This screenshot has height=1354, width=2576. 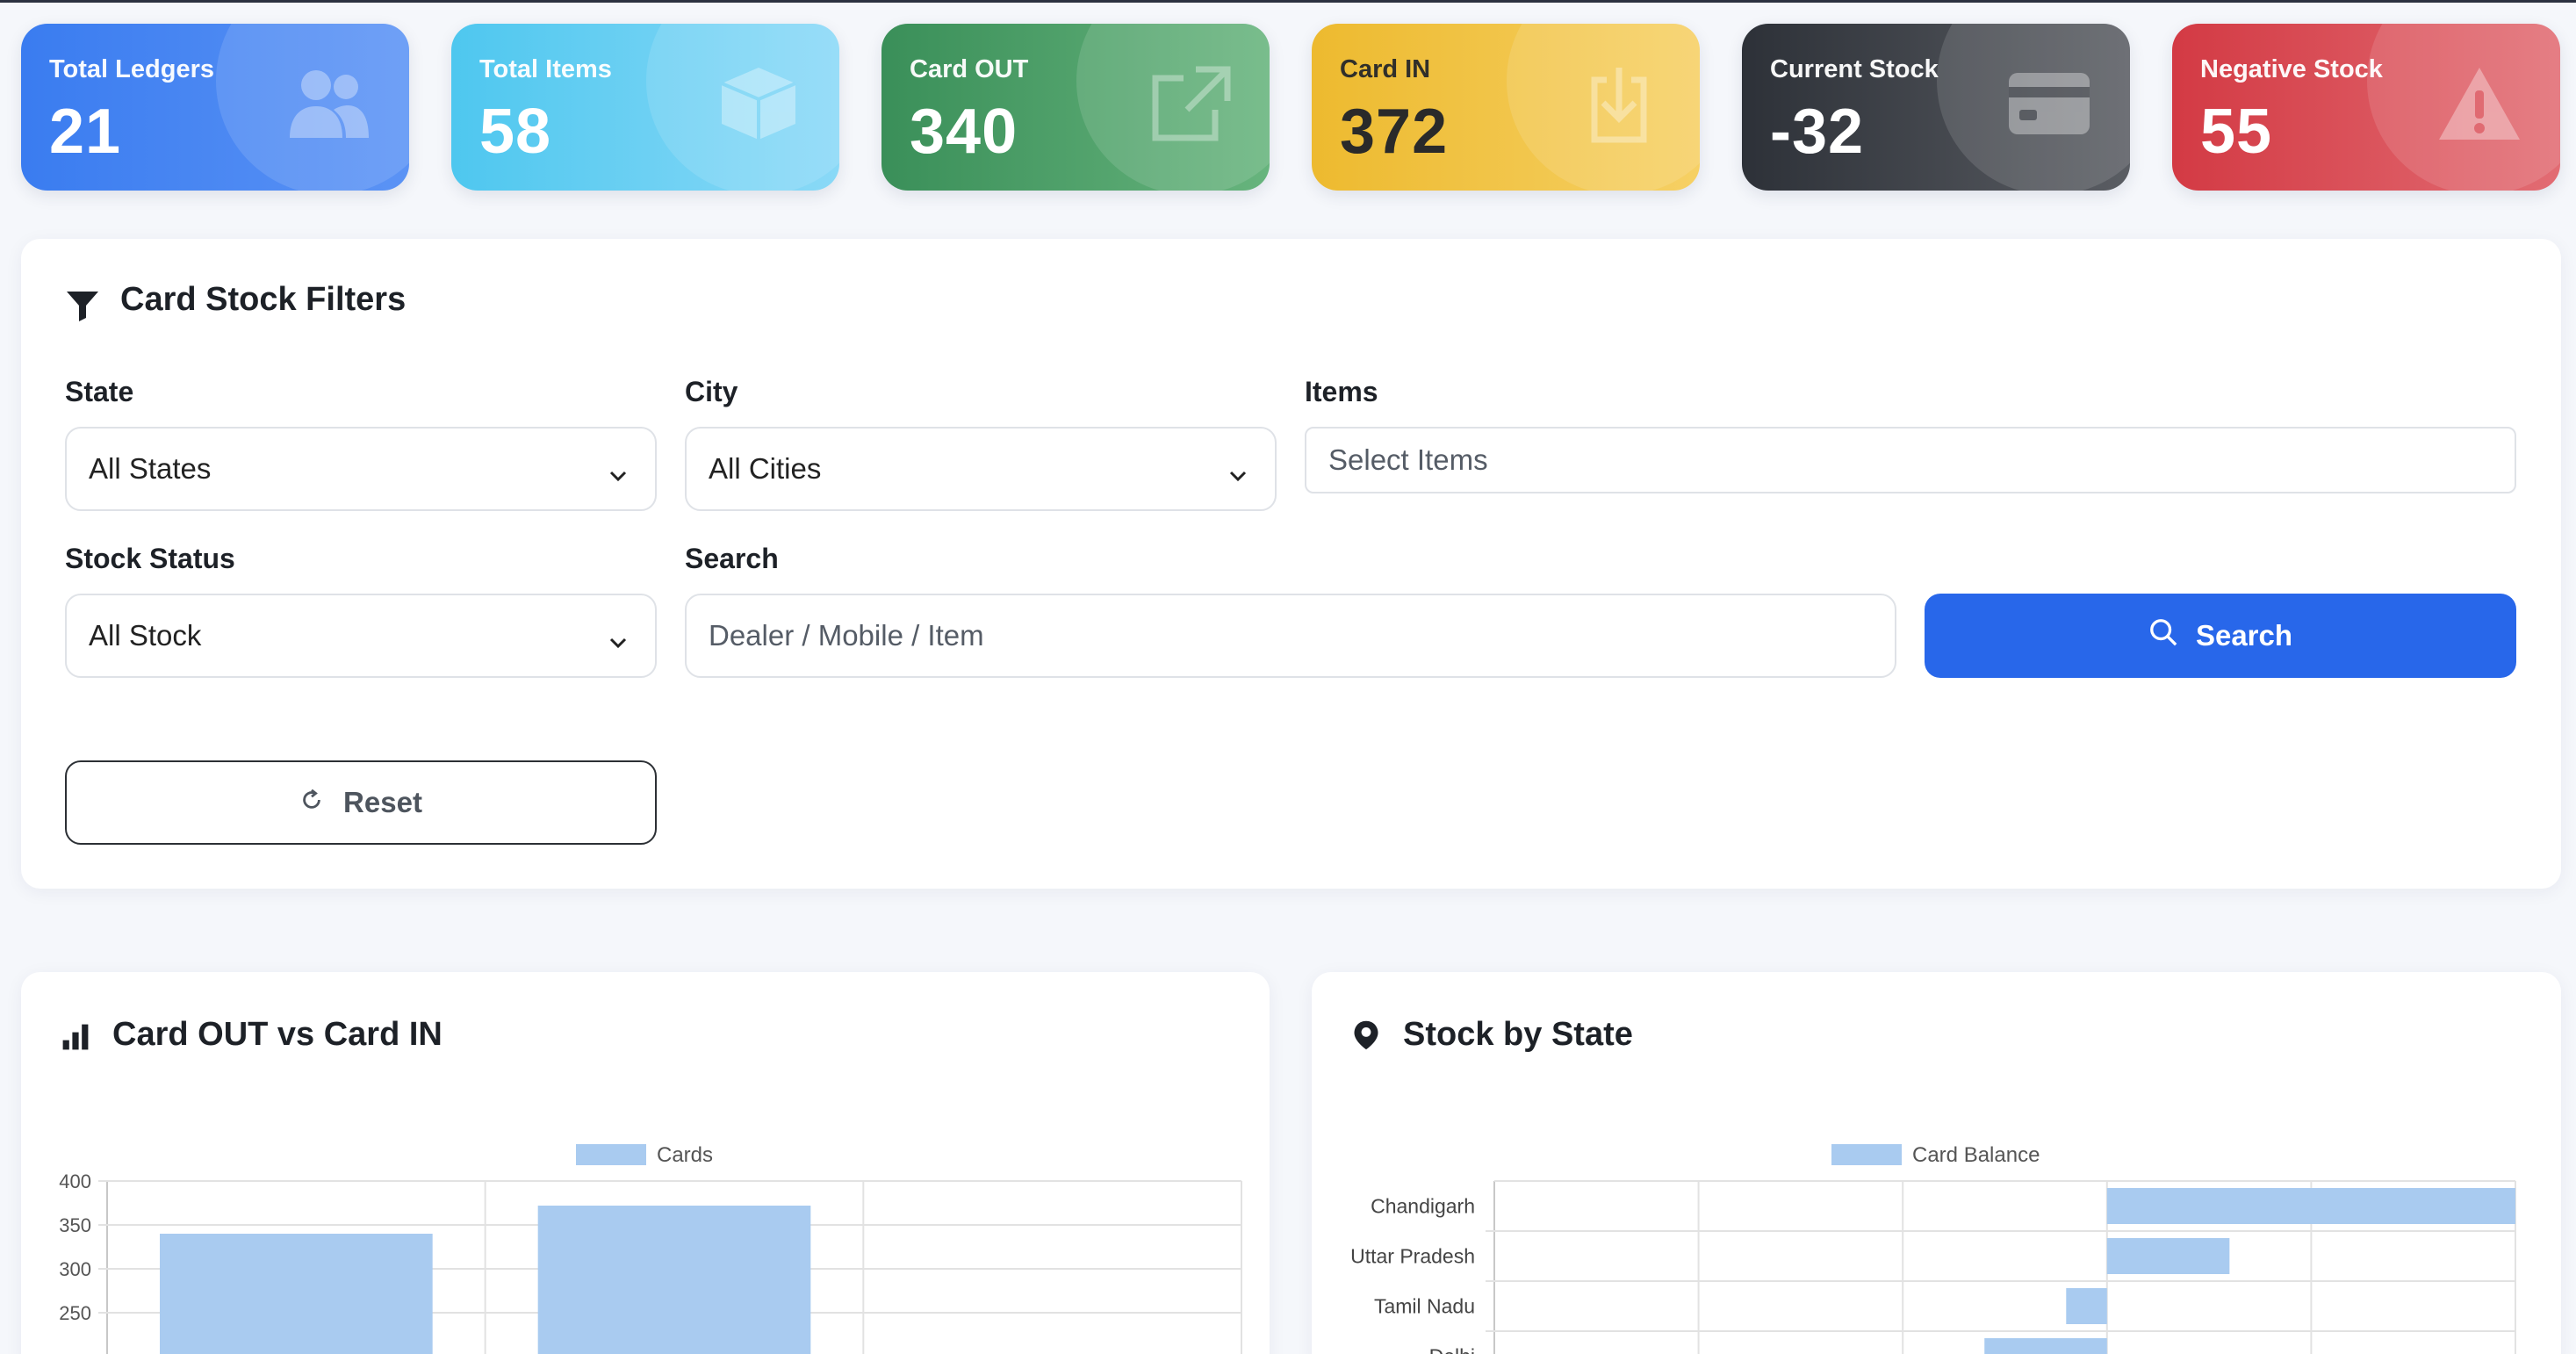 What do you see at coordinates (145, 635) in the screenshot?
I see `stock-status-value: All Stock` at bounding box center [145, 635].